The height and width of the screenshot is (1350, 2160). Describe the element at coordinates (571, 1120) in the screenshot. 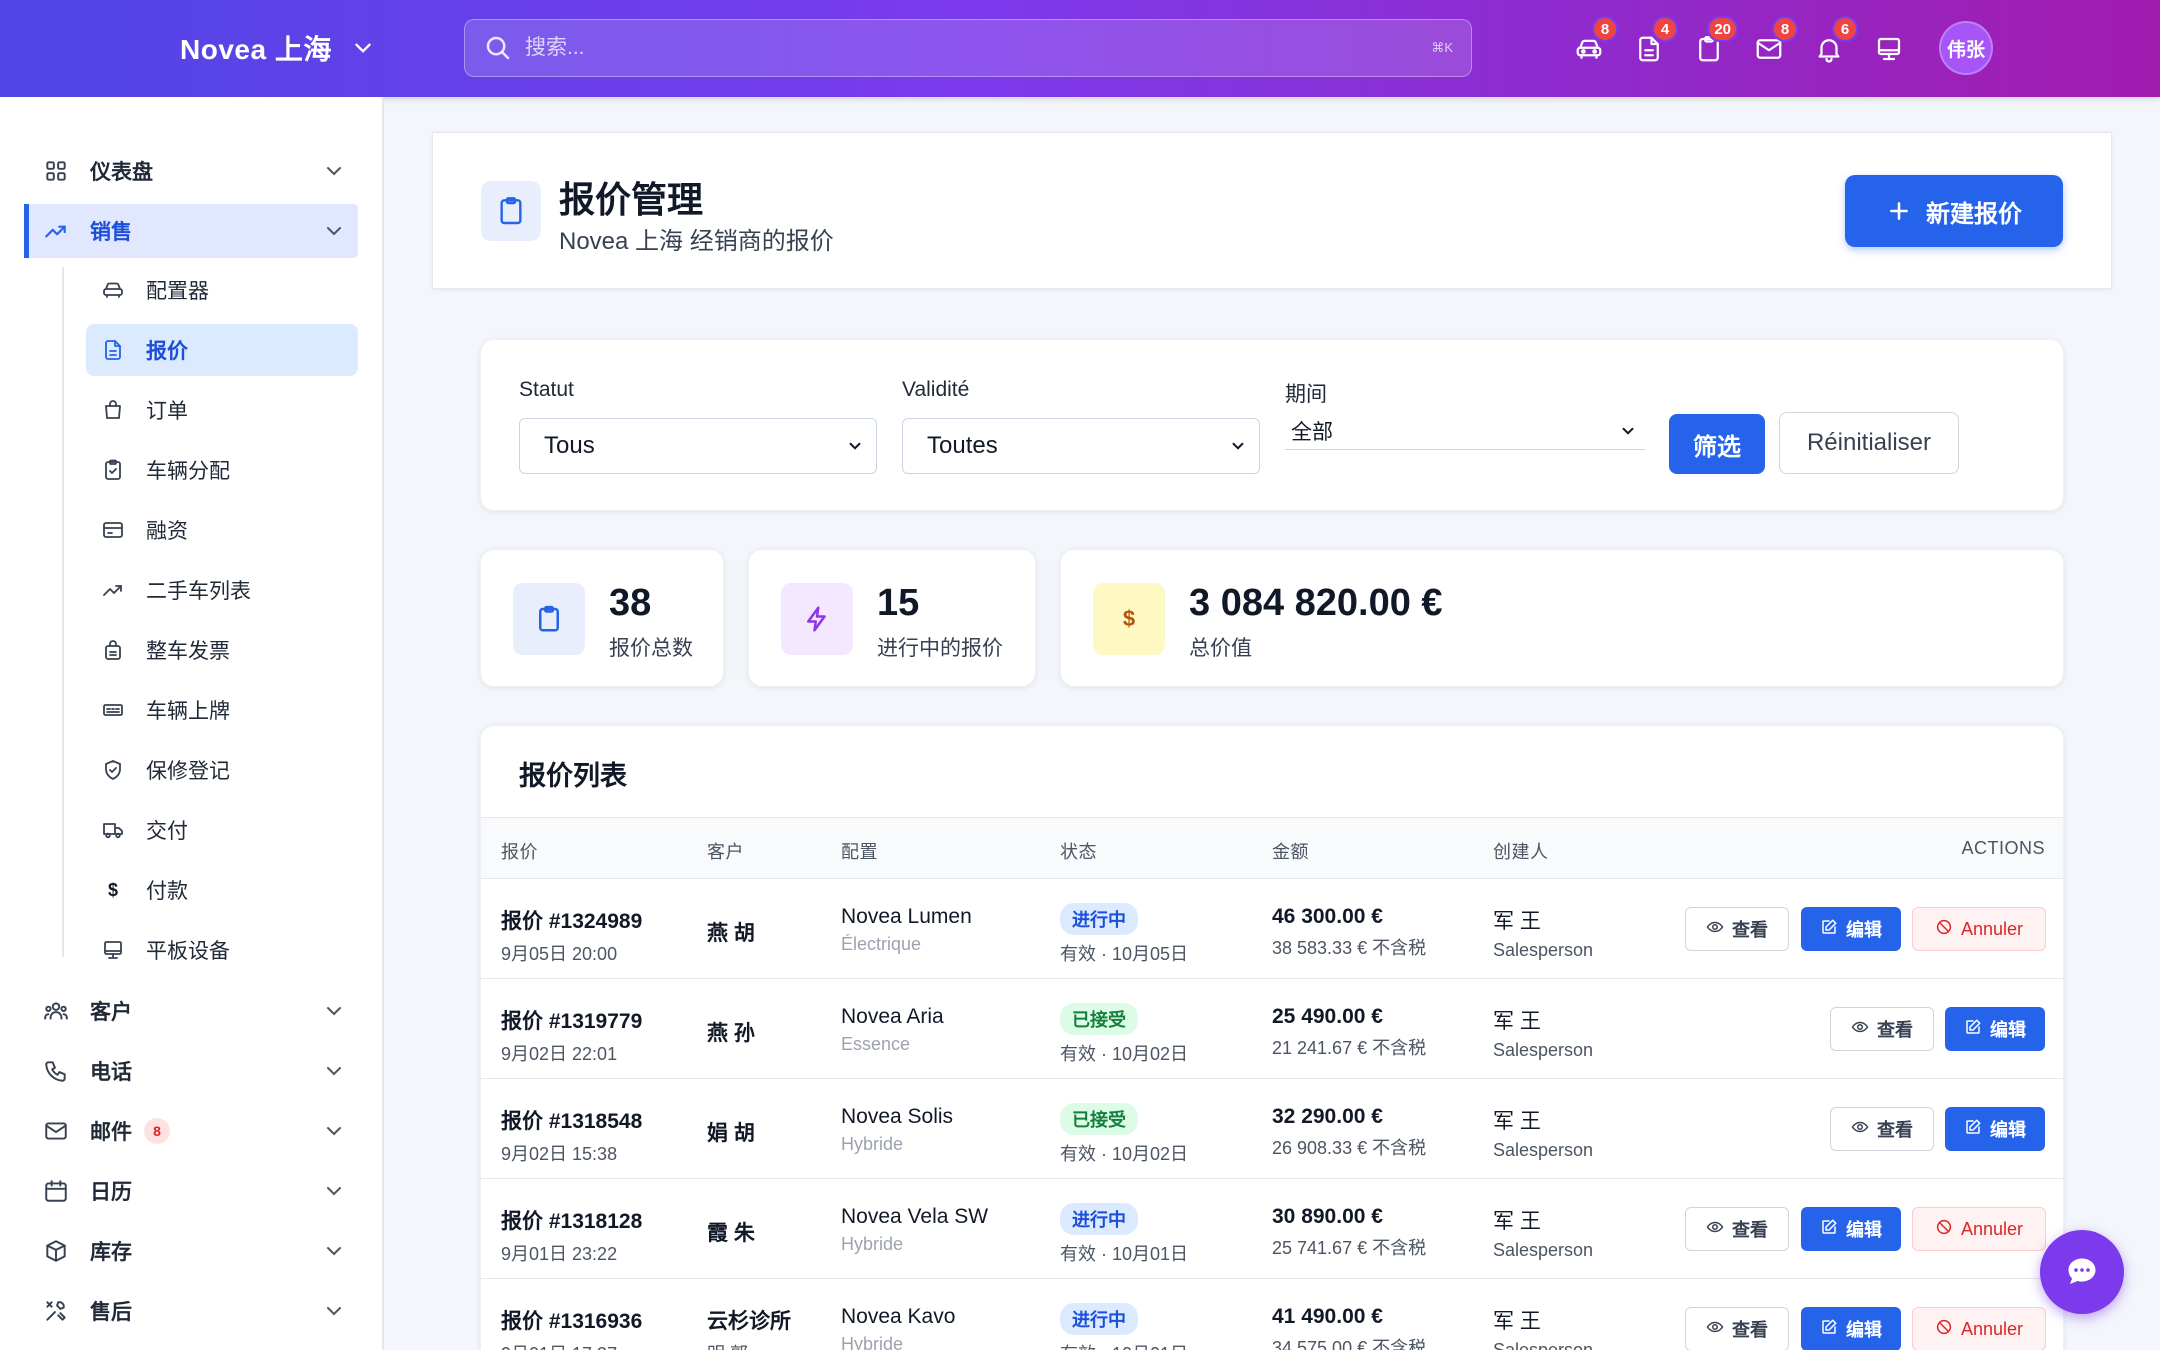

I see `quote-number: 报价 #1318548` at that location.